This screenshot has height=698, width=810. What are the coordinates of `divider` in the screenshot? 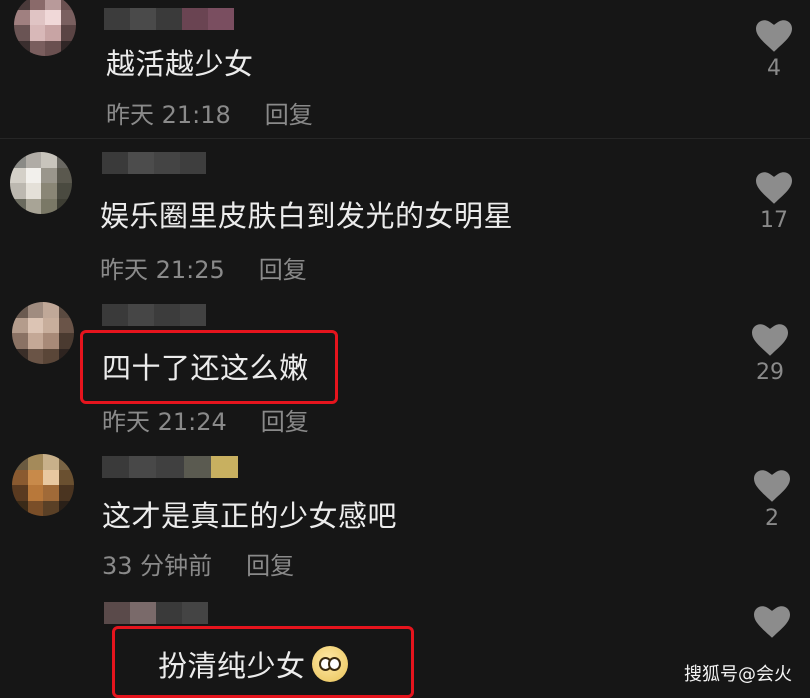 It's located at (405, 138).